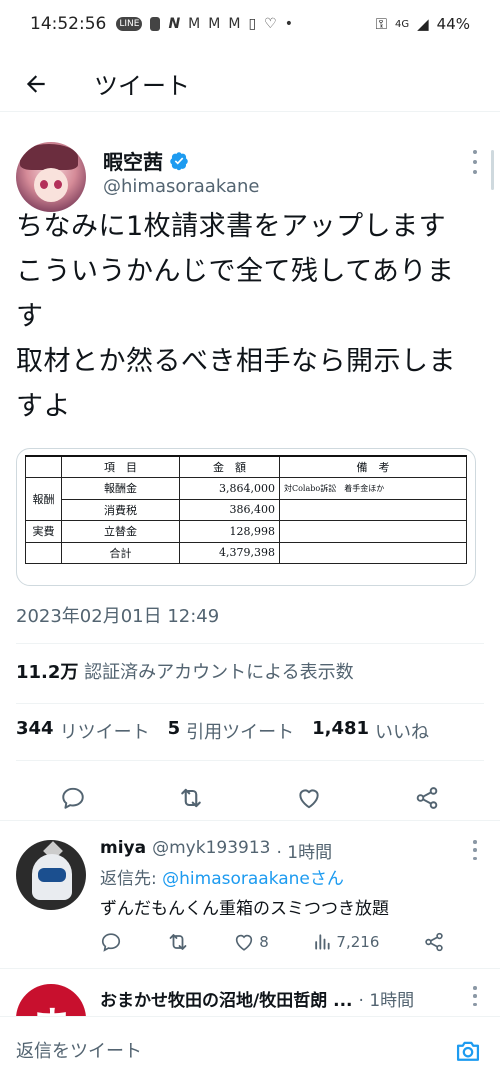 The height and width of the screenshot is (1083, 500). Describe the element at coordinates (120, 531) in the screenshot. I see `invoice-item: 立替金` at that location.